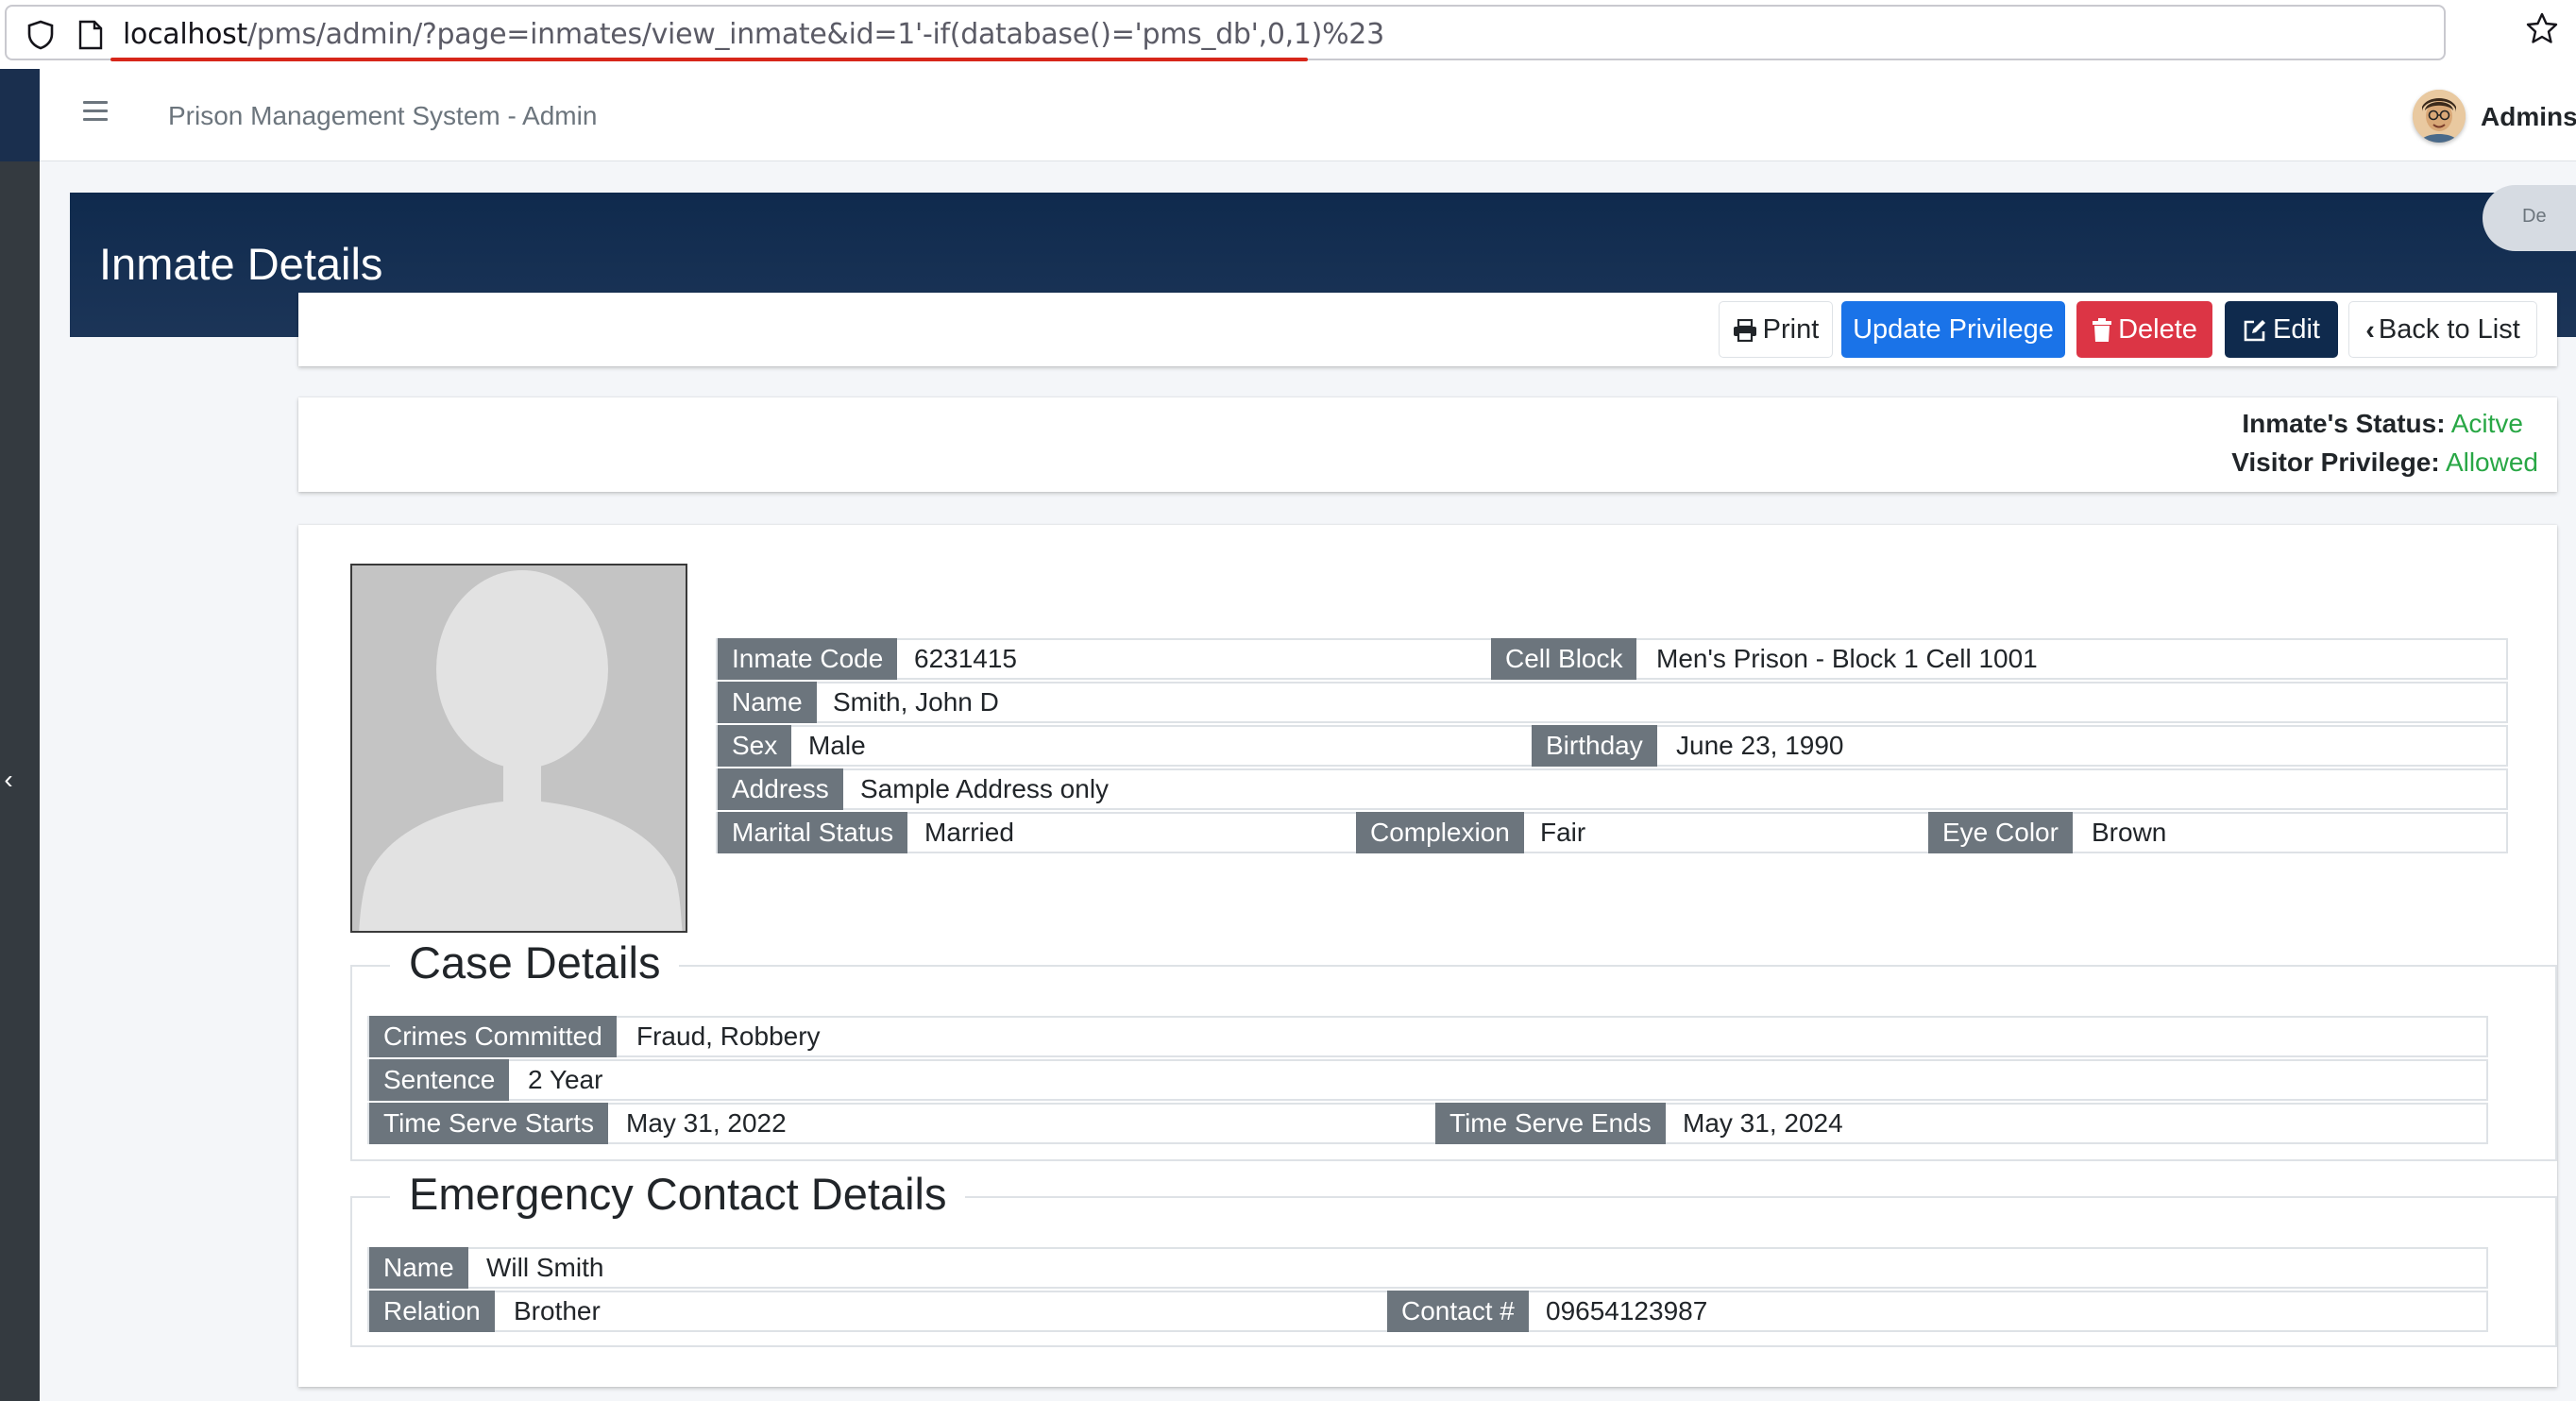  I want to click on info-row-sex: Sex Male Birthday June 23, 1990, so click(1612, 746).